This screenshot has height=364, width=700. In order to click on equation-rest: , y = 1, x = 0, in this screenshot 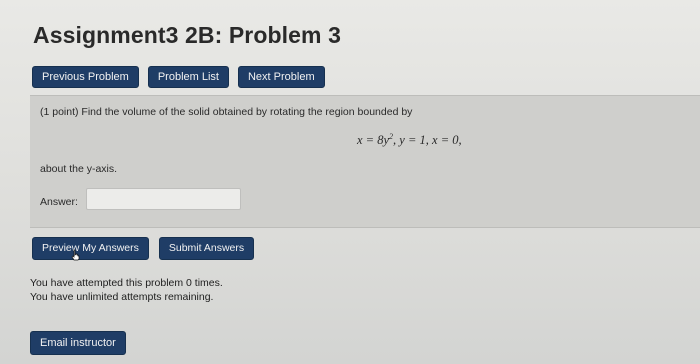, I will do `click(427, 140)`.